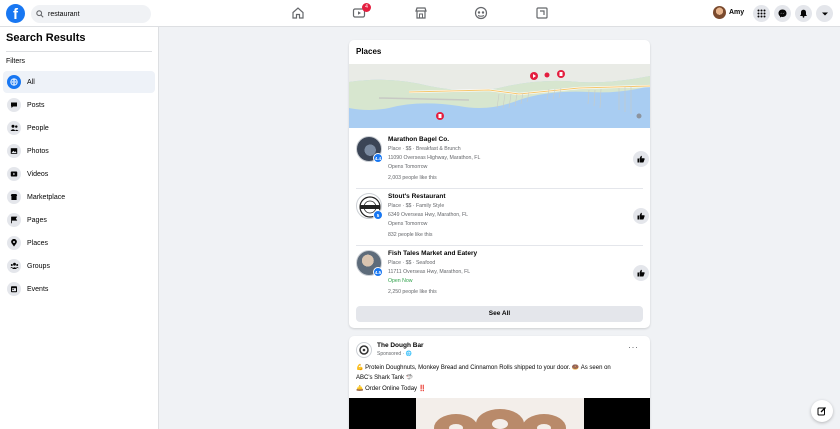 The height and width of the screenshot is (429, 840). I want to click on top-bar: f 4 Amy, so click(420, 13).